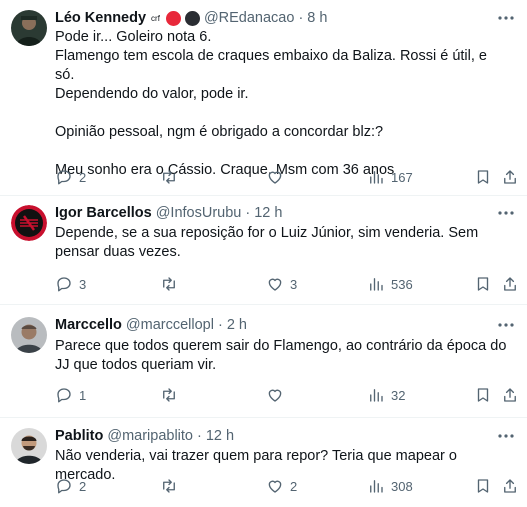  What do you see at coordinates (100, 18) in the screenshot?
I see `author-name: Léo Kennedy` at bounding box center [100, 18].